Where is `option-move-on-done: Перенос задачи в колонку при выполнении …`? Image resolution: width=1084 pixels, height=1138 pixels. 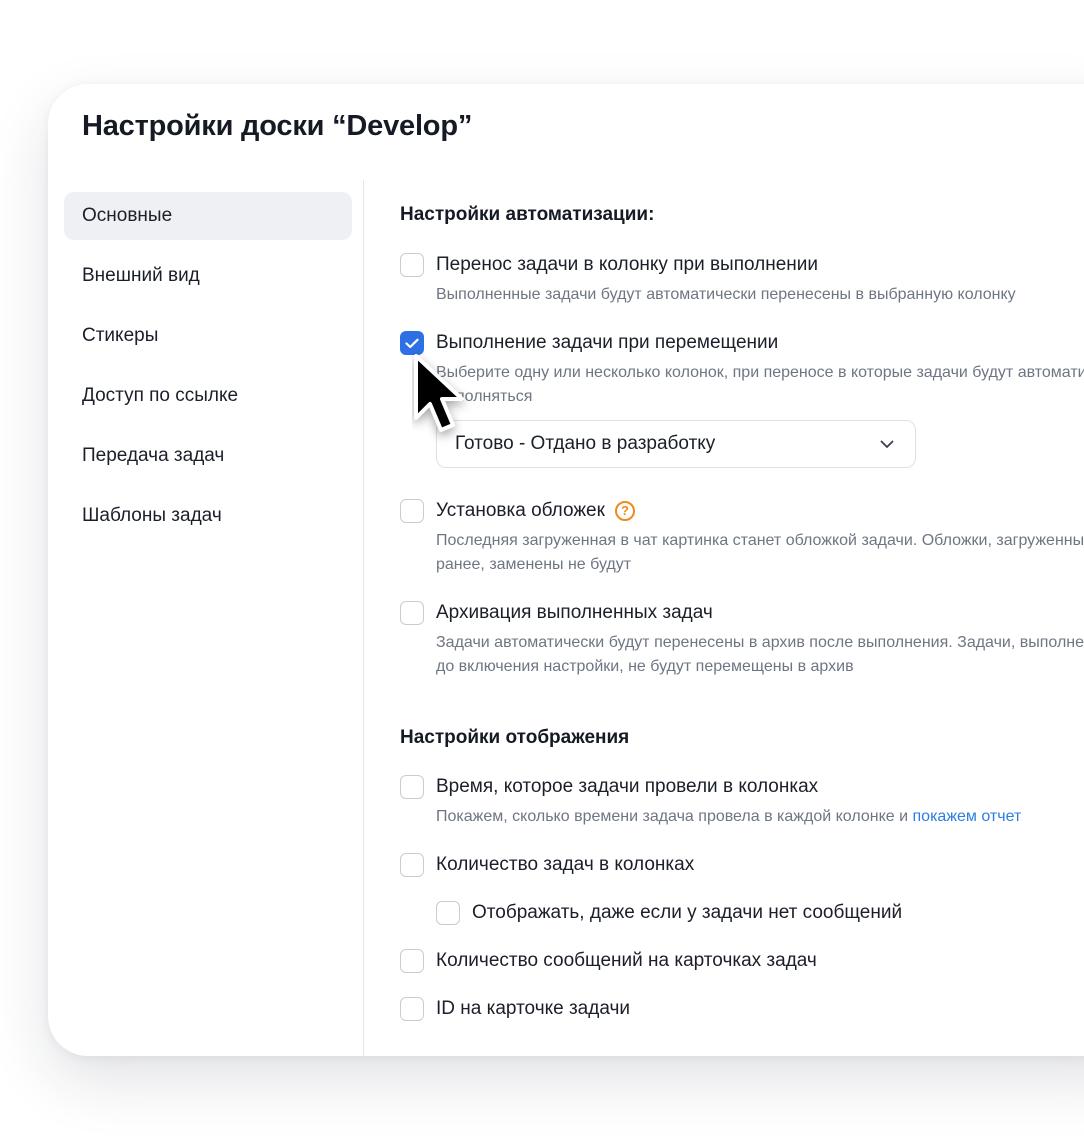
option-move-on-done: Перенос задачи в колонку при выполнении … is located at coordinates (708, 279).